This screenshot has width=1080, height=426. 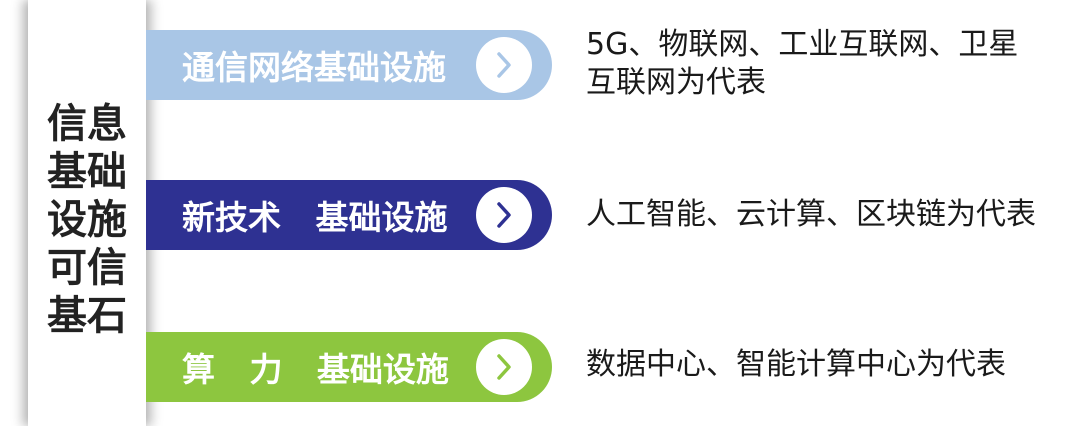 What do you see at coordinates (87, 268) in the screenshot?
I see `side-title-line: 可信` at bounding box center [87, 268].